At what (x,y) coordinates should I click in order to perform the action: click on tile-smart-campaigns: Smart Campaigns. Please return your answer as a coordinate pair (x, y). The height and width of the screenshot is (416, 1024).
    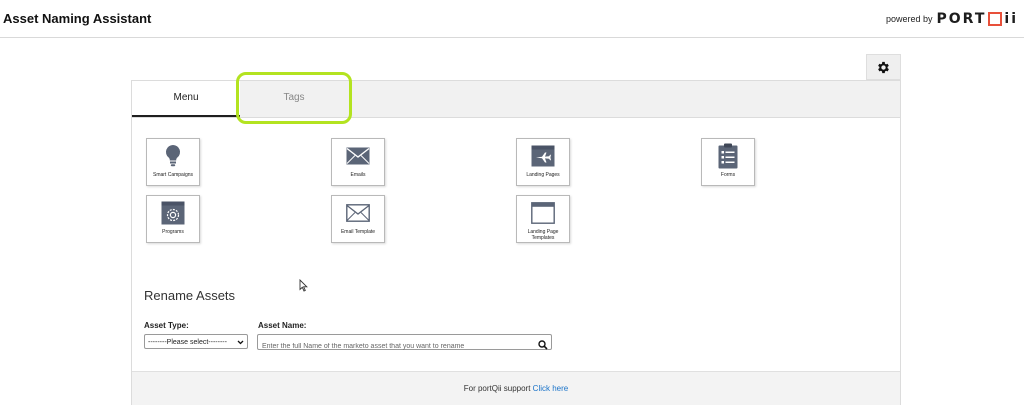
    Looking at the image, I should click on (173, 162).